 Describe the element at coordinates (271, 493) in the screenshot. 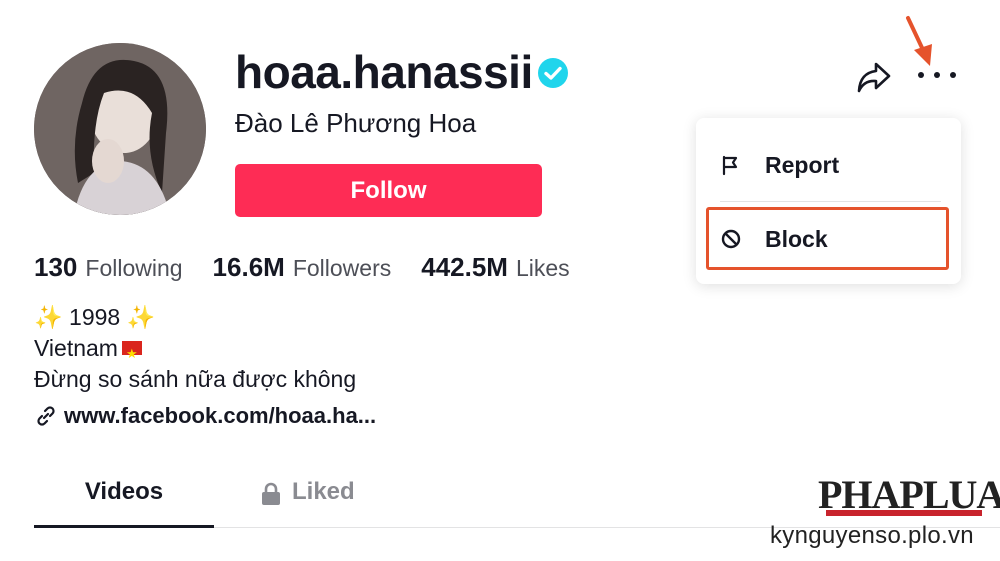

I see `lock-icon` at that location.